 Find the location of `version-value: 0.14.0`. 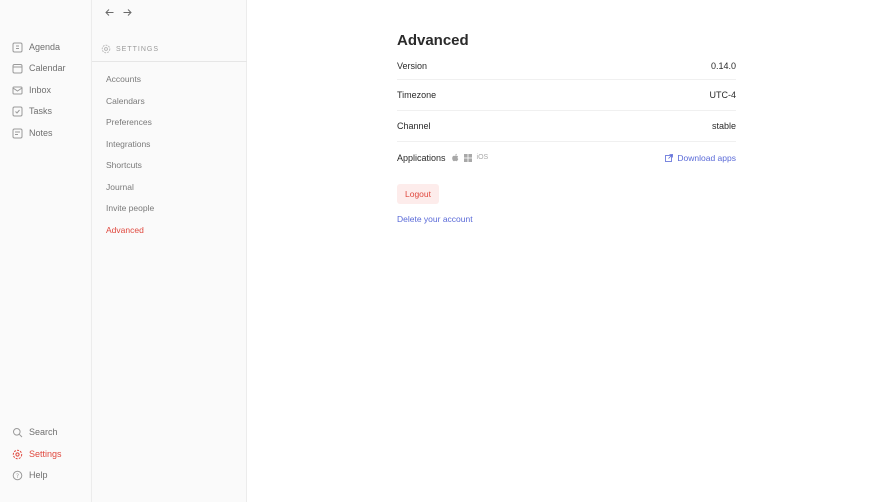

version-value: 0.14.0 is located at coordinates (723, 65).